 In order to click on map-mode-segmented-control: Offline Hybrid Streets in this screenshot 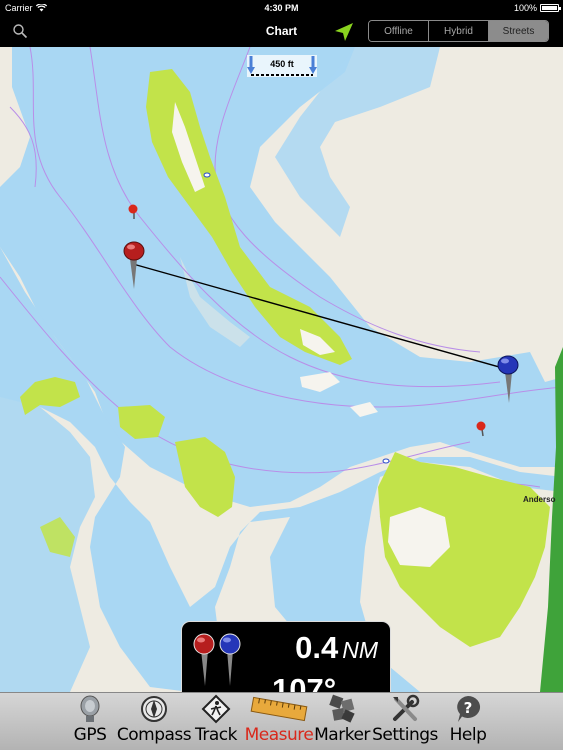, I will do `click(458, 31)`.